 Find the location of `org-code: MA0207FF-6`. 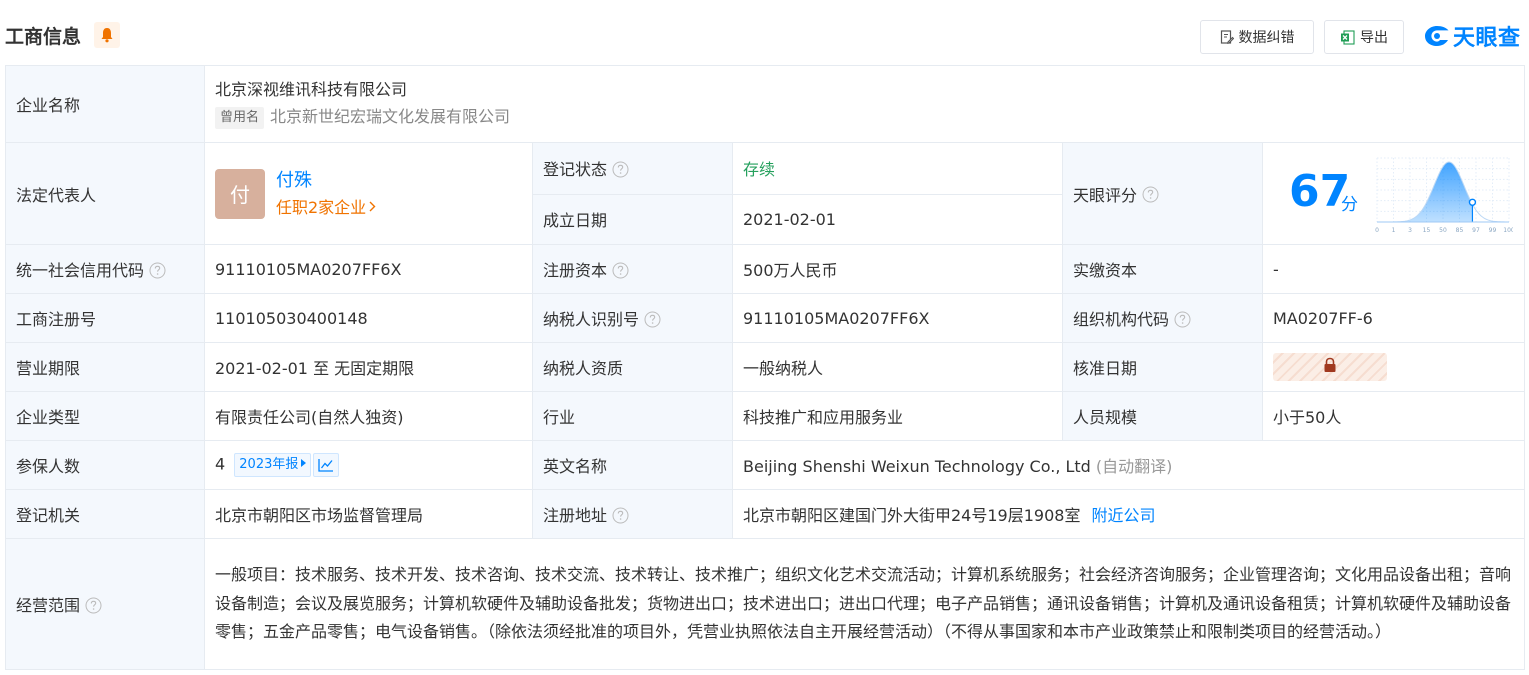

org-code: MA0207FF-6 is located at coordinates (1393, 318).